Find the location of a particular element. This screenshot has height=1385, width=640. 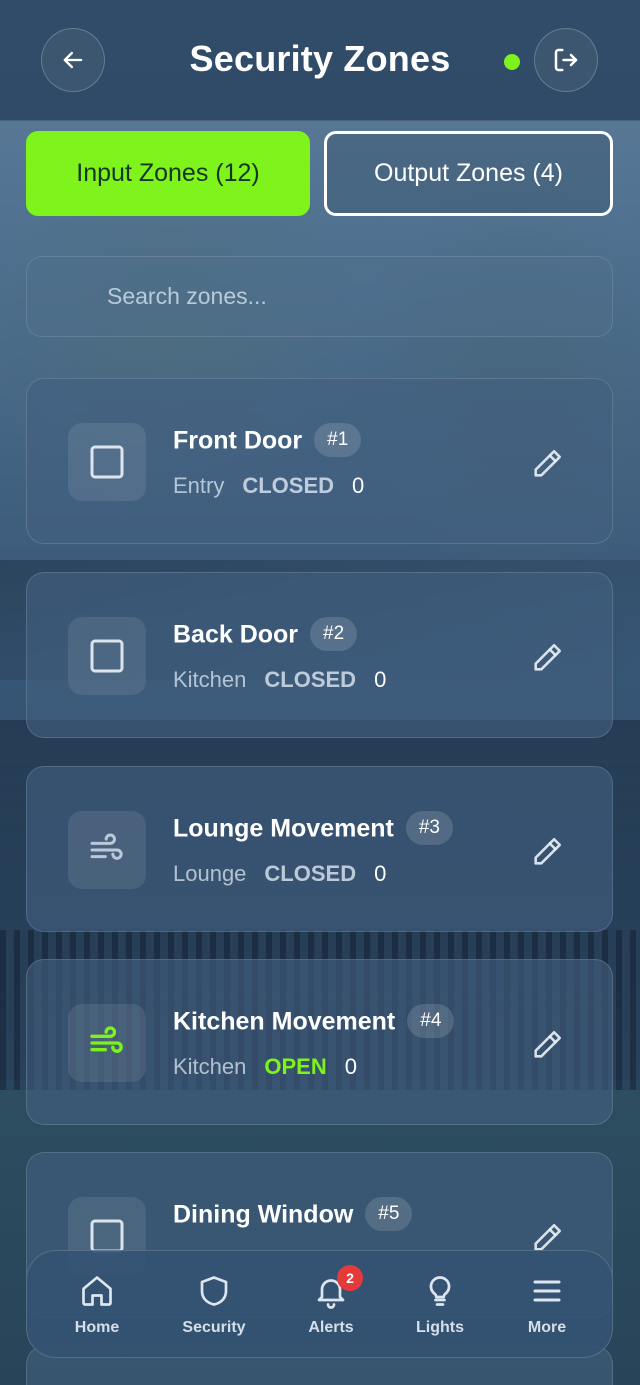

bottom-nav: Home Security 2 Alerts Lights More is located at coordinates (319, 1304).